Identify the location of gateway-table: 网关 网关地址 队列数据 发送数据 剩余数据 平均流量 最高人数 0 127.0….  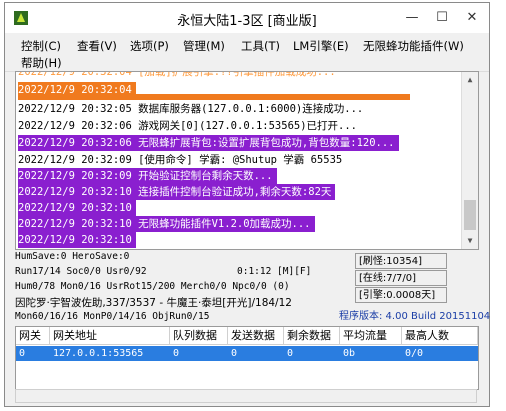
(247, 358).